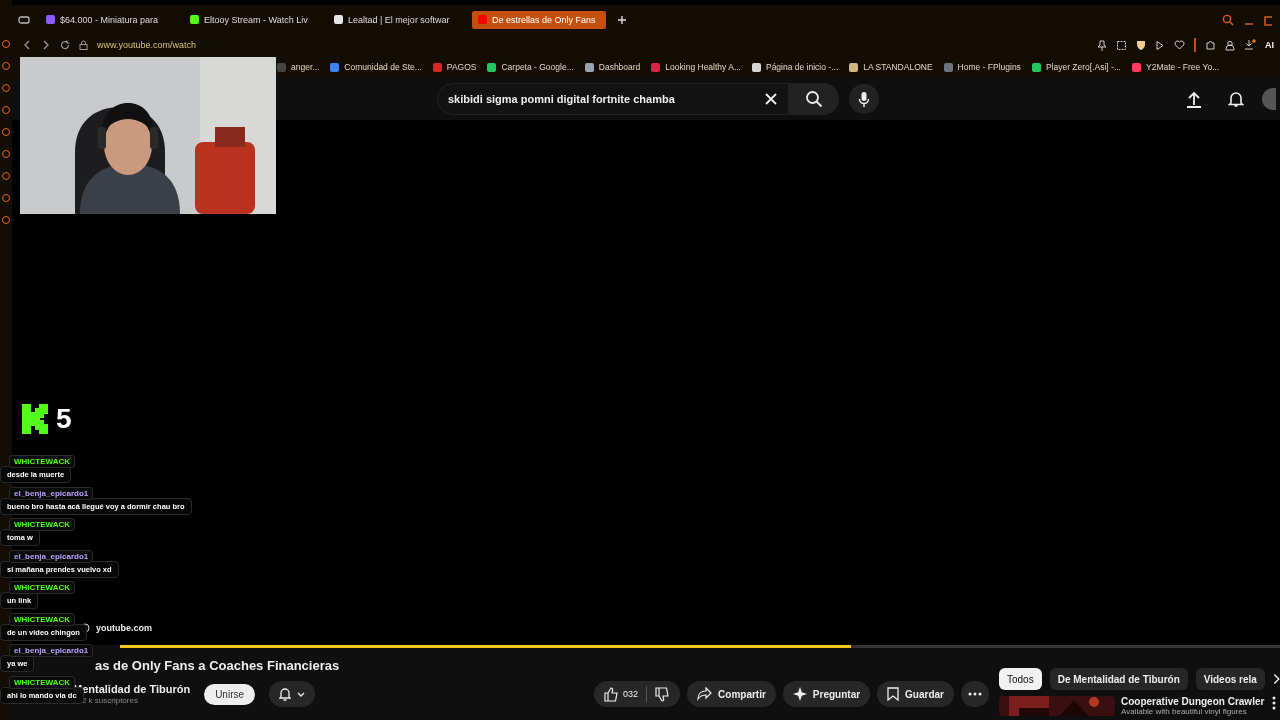 This screenshot has width=1280, height=720. I want to click on caret-icon, so click(301, 694).